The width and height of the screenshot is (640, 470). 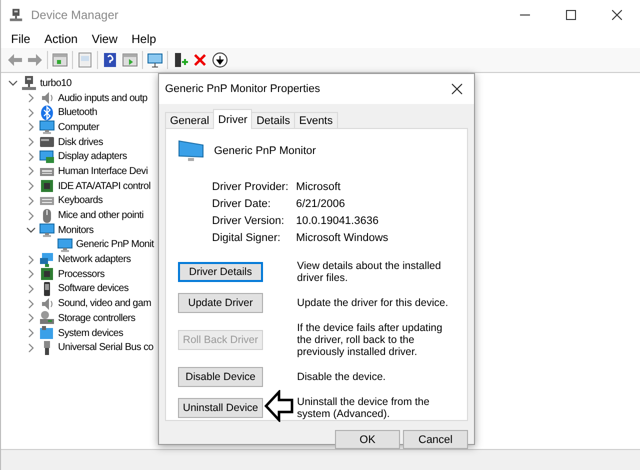 I want to click on property-value: Microsoft, so click(x=319, y=187).